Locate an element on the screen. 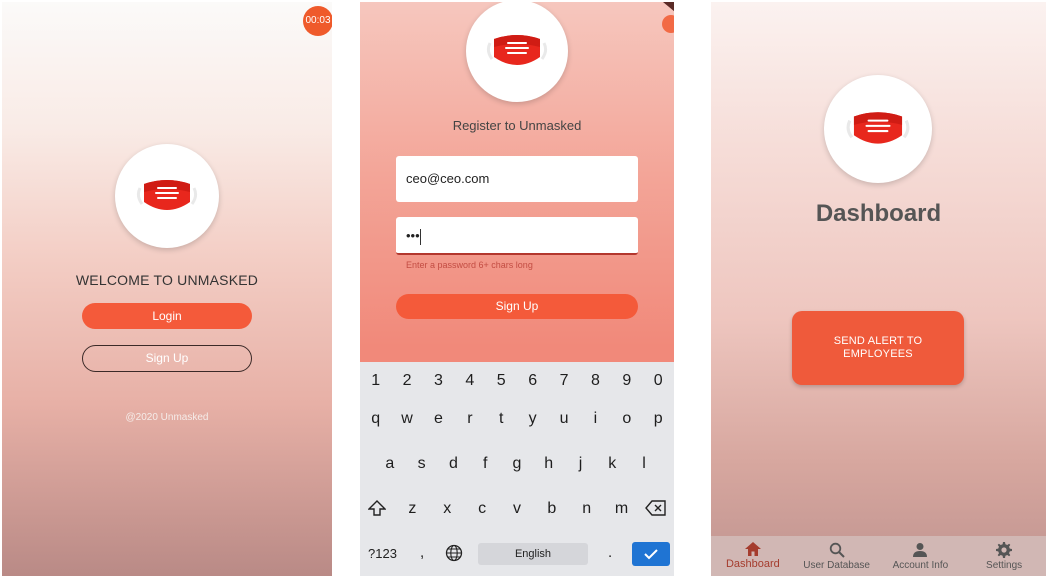  recording-timer: 00:03 is located at coordinates (317, 21).